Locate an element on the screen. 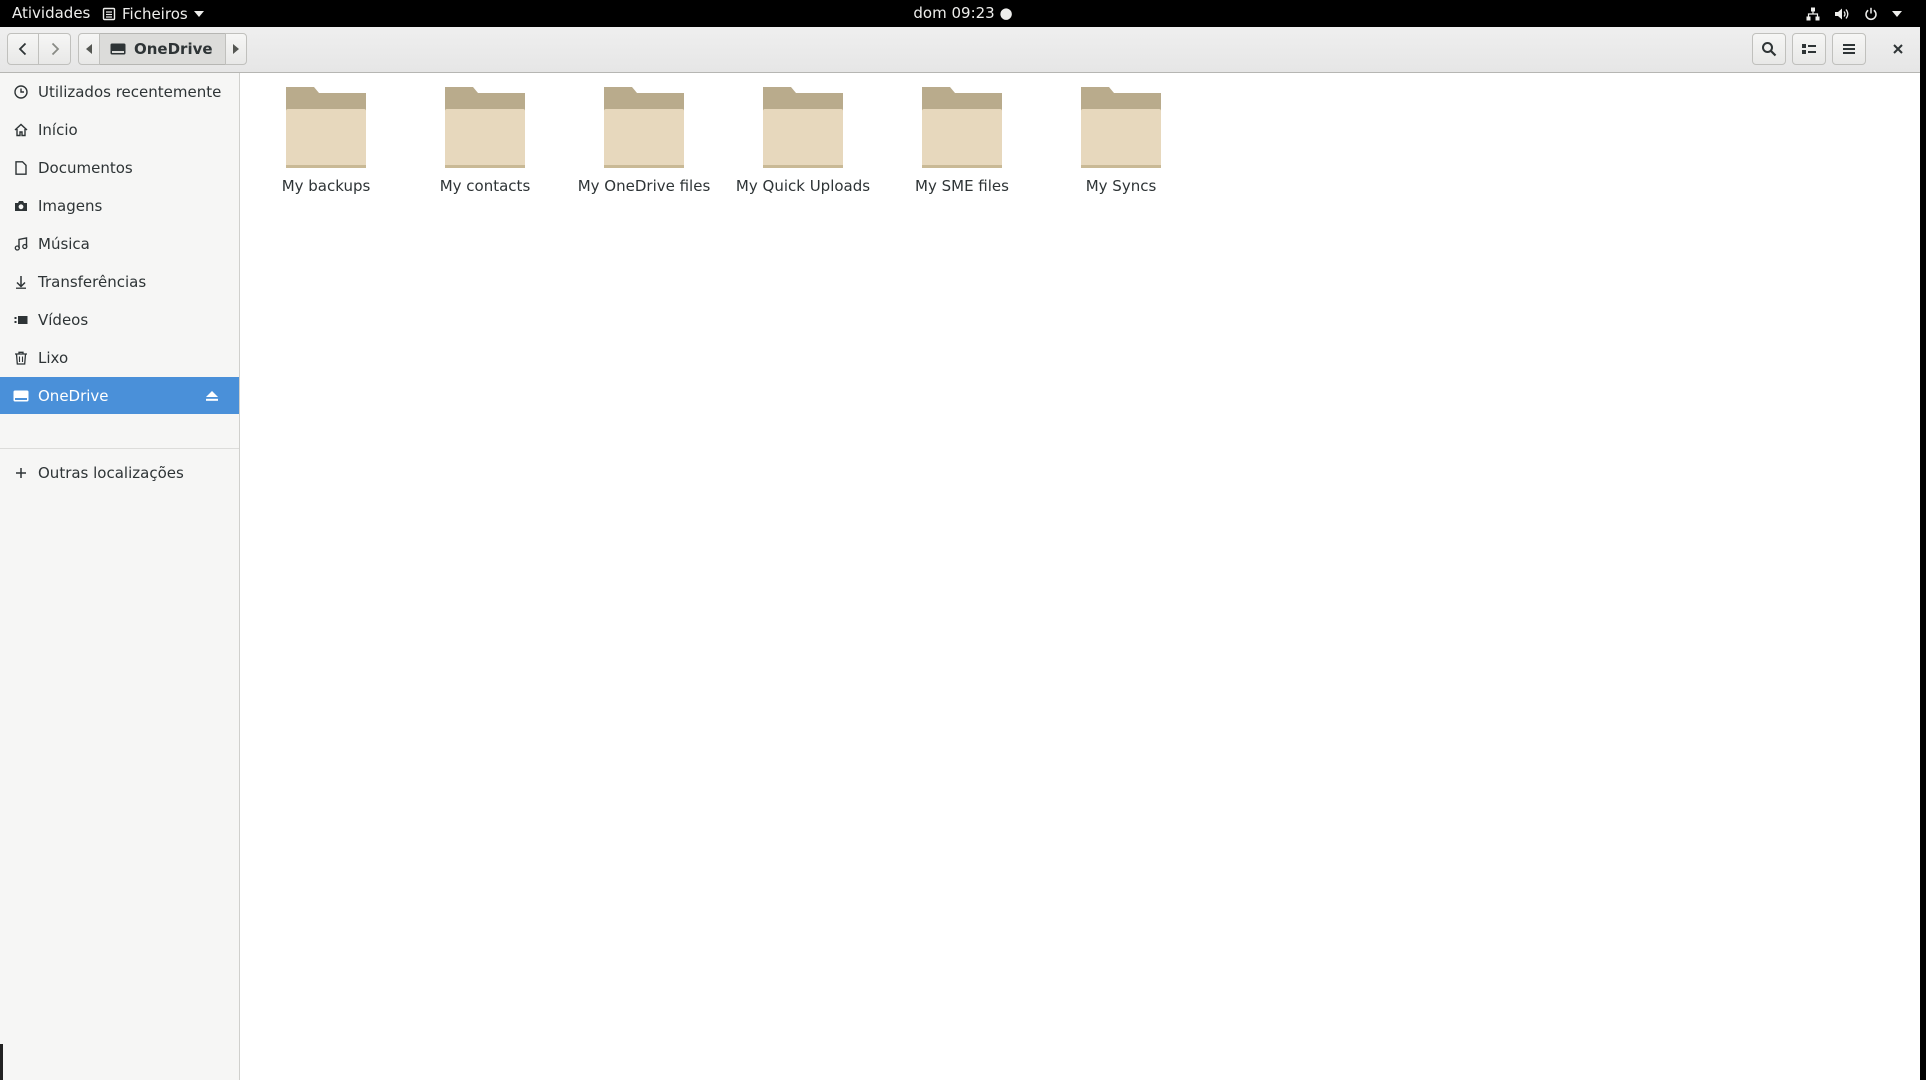 This screenshot has width=1926, height=1080. clock: dom 09:23 ● is located at coordinates (962, 13).